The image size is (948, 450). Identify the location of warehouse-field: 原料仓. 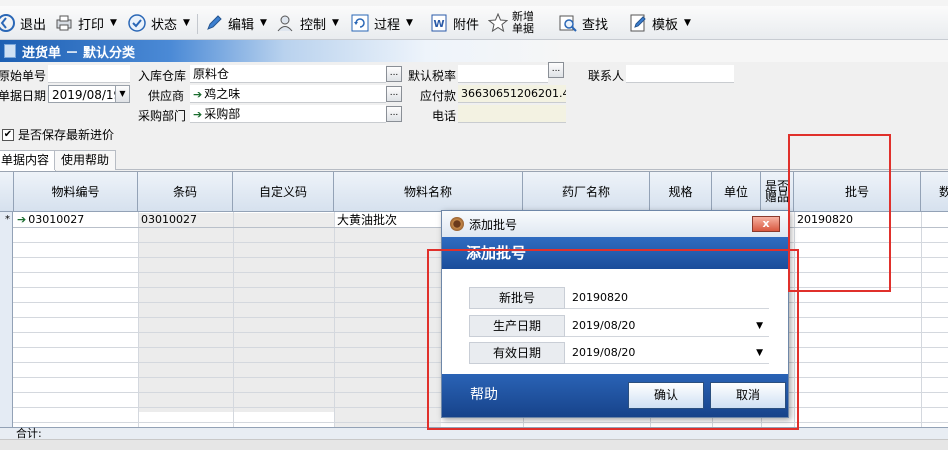
(288, 74).